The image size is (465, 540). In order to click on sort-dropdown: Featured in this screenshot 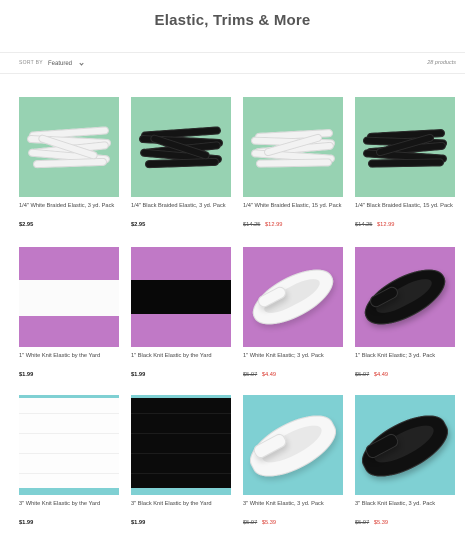, I will do `click(65, 64)`.